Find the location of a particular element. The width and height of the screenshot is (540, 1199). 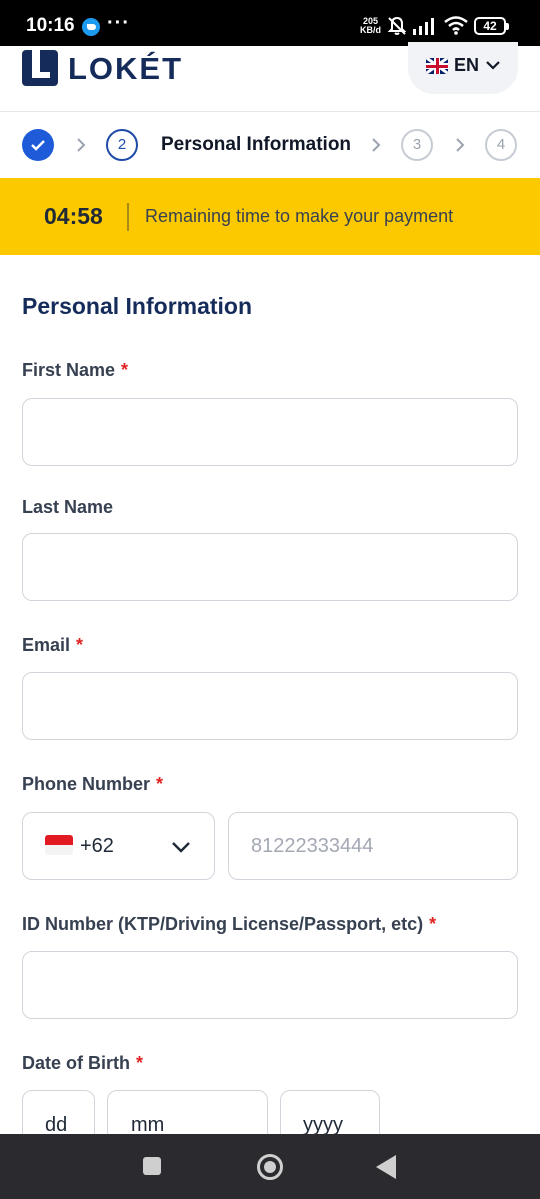

phone-placeholder: 81222333444 is located at coordinates (312, 846).